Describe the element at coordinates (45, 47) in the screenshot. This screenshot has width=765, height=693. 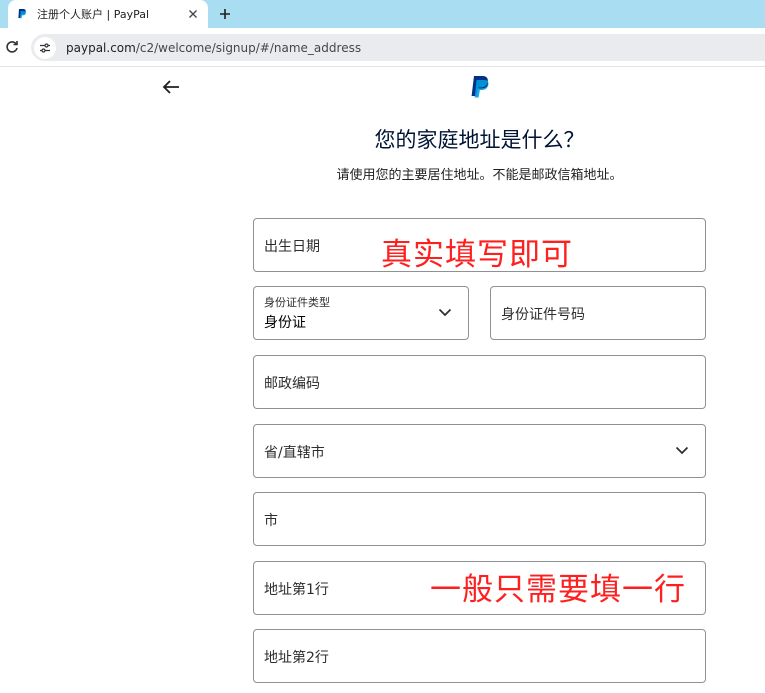
I see `site-settings-icon` at that location.